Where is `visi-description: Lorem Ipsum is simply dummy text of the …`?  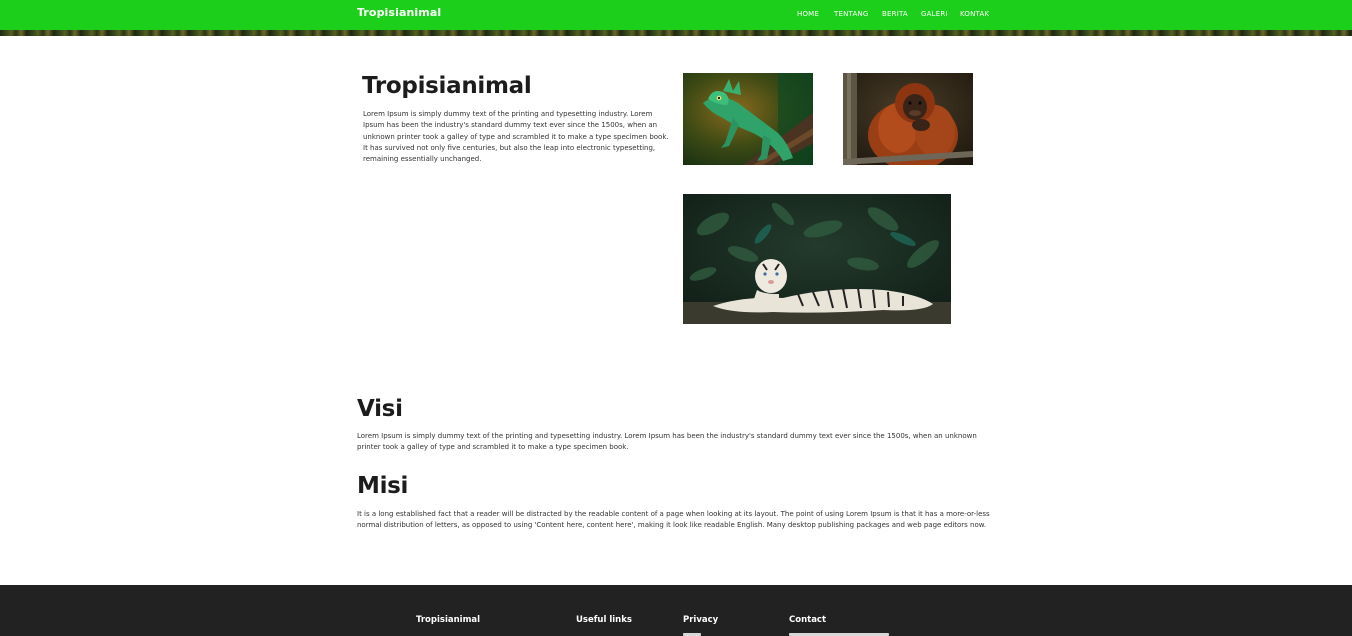
visi-description: Lorem Ipsum is simply dummy text of the … is located at coordinates (667, 442).